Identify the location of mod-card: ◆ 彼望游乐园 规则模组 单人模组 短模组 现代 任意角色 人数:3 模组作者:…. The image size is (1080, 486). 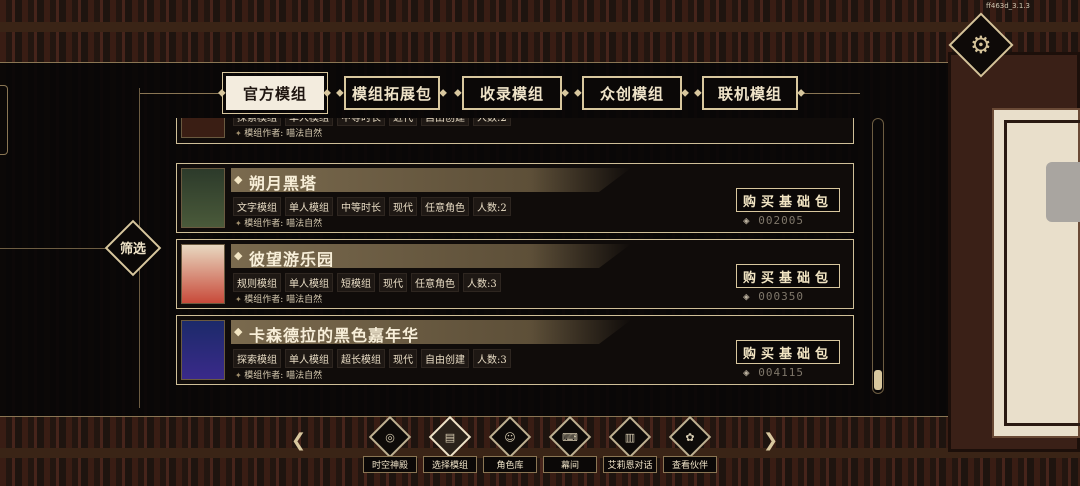
(515, 274).